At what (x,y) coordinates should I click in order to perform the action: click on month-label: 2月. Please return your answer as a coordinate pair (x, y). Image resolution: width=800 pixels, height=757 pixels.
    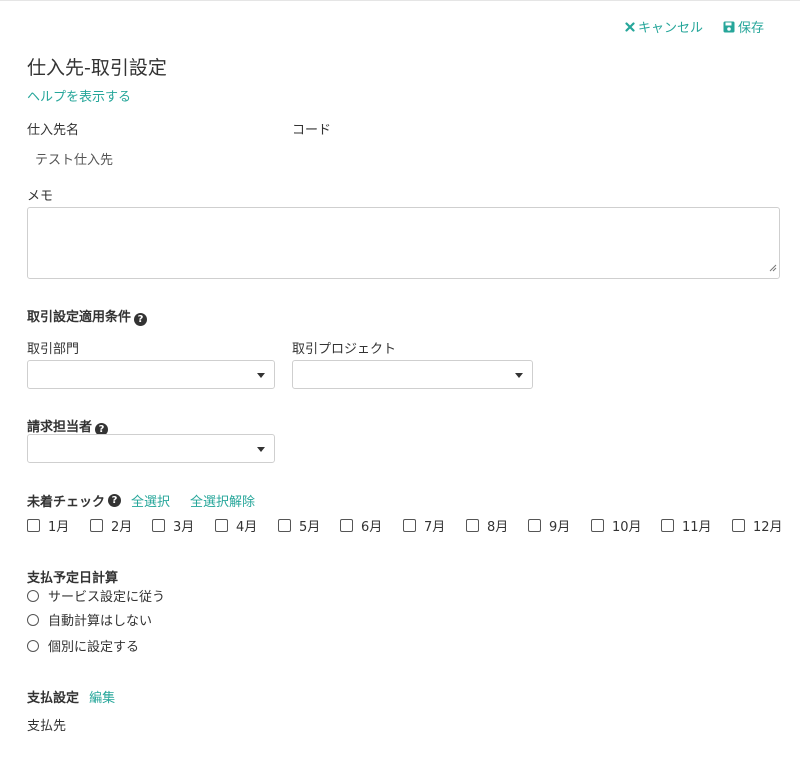
    Looking at the image, I should click on (122, 527).